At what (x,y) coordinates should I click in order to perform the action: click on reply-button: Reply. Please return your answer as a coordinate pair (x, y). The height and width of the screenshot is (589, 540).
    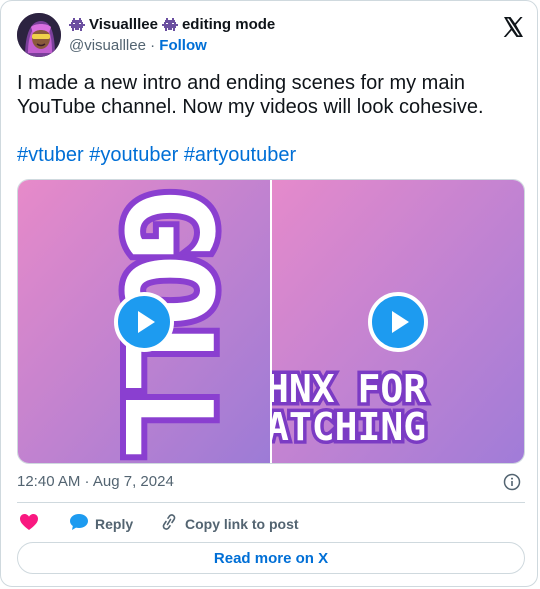
    Looking at the image, I should click on (101, 523).